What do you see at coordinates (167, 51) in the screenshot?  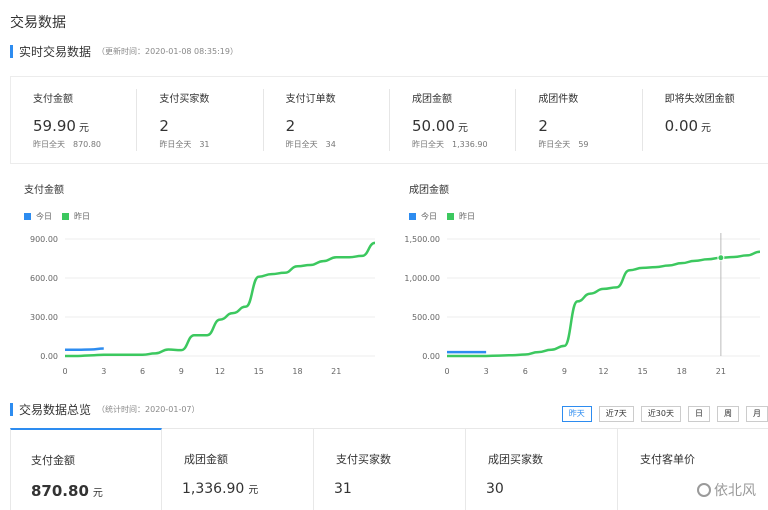 I see `update-time: （更新时间：2020-01-08 08:35:19）` at bounding box center [167, 51].